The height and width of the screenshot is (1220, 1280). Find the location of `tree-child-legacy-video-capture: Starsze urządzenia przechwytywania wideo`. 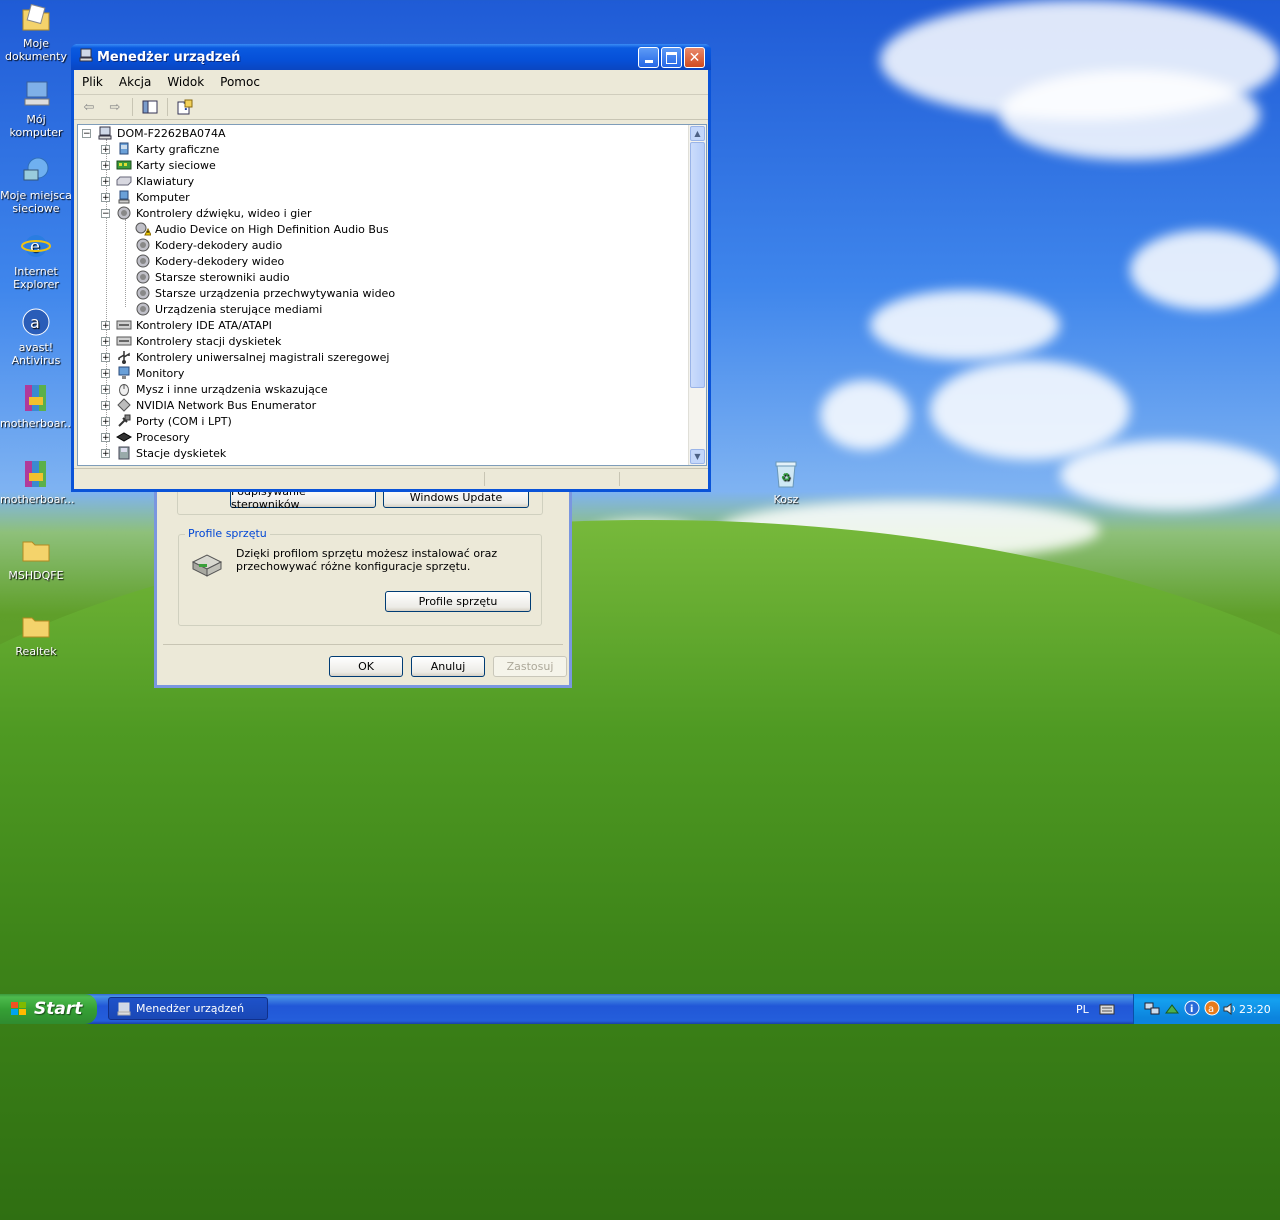

tree-child-legacy-video-capture: Starsze urządzenia przechwytywania wideo is located at coordinates (265, 293).